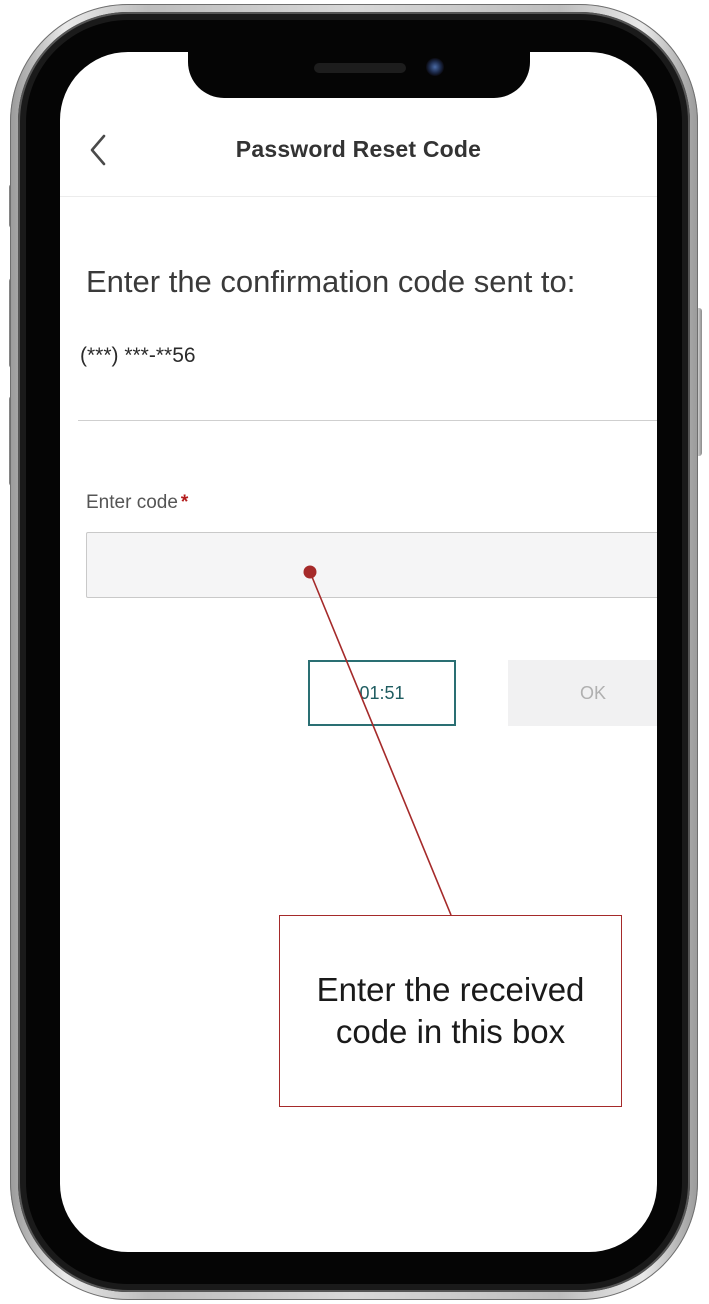  What do you see at coordinates (331, 281) in the screenshot?
I see `confirmation-heading: Enter the confirmation code sent to:` at bounding box center [331, 281].